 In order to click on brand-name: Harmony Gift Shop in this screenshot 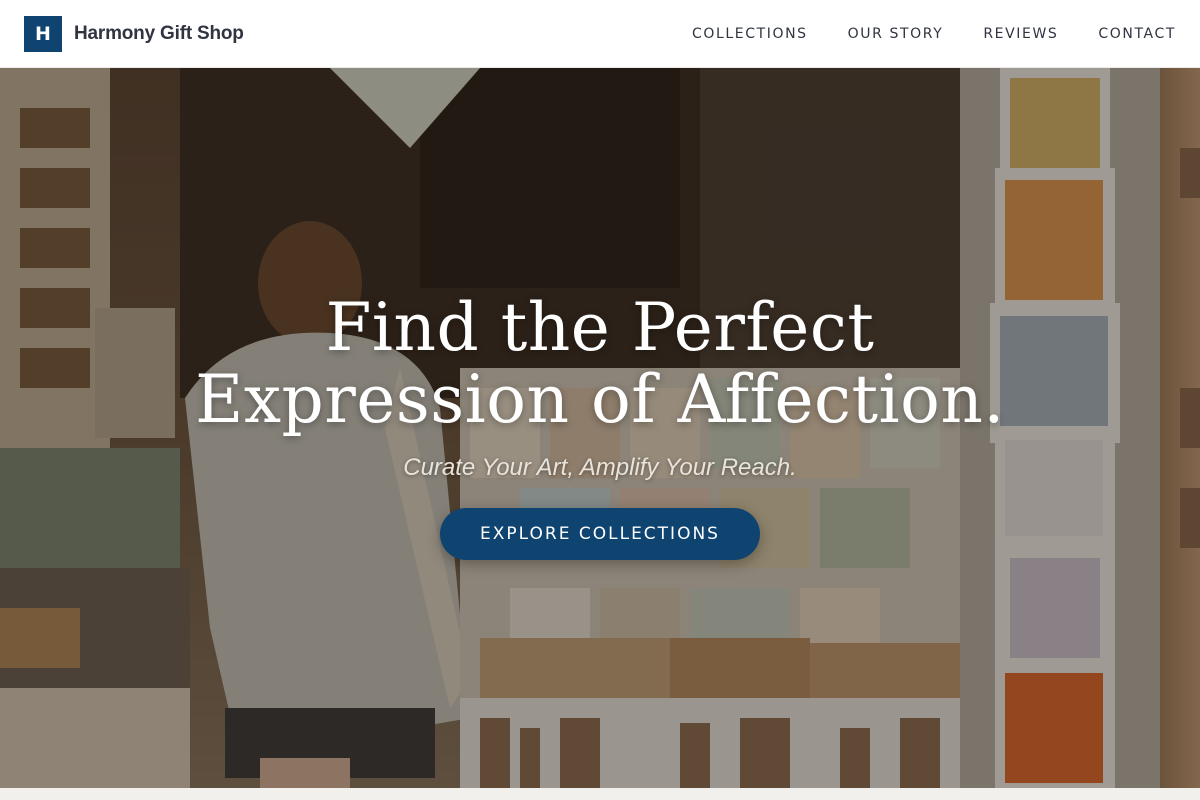, I will do `click(159, 34)`.